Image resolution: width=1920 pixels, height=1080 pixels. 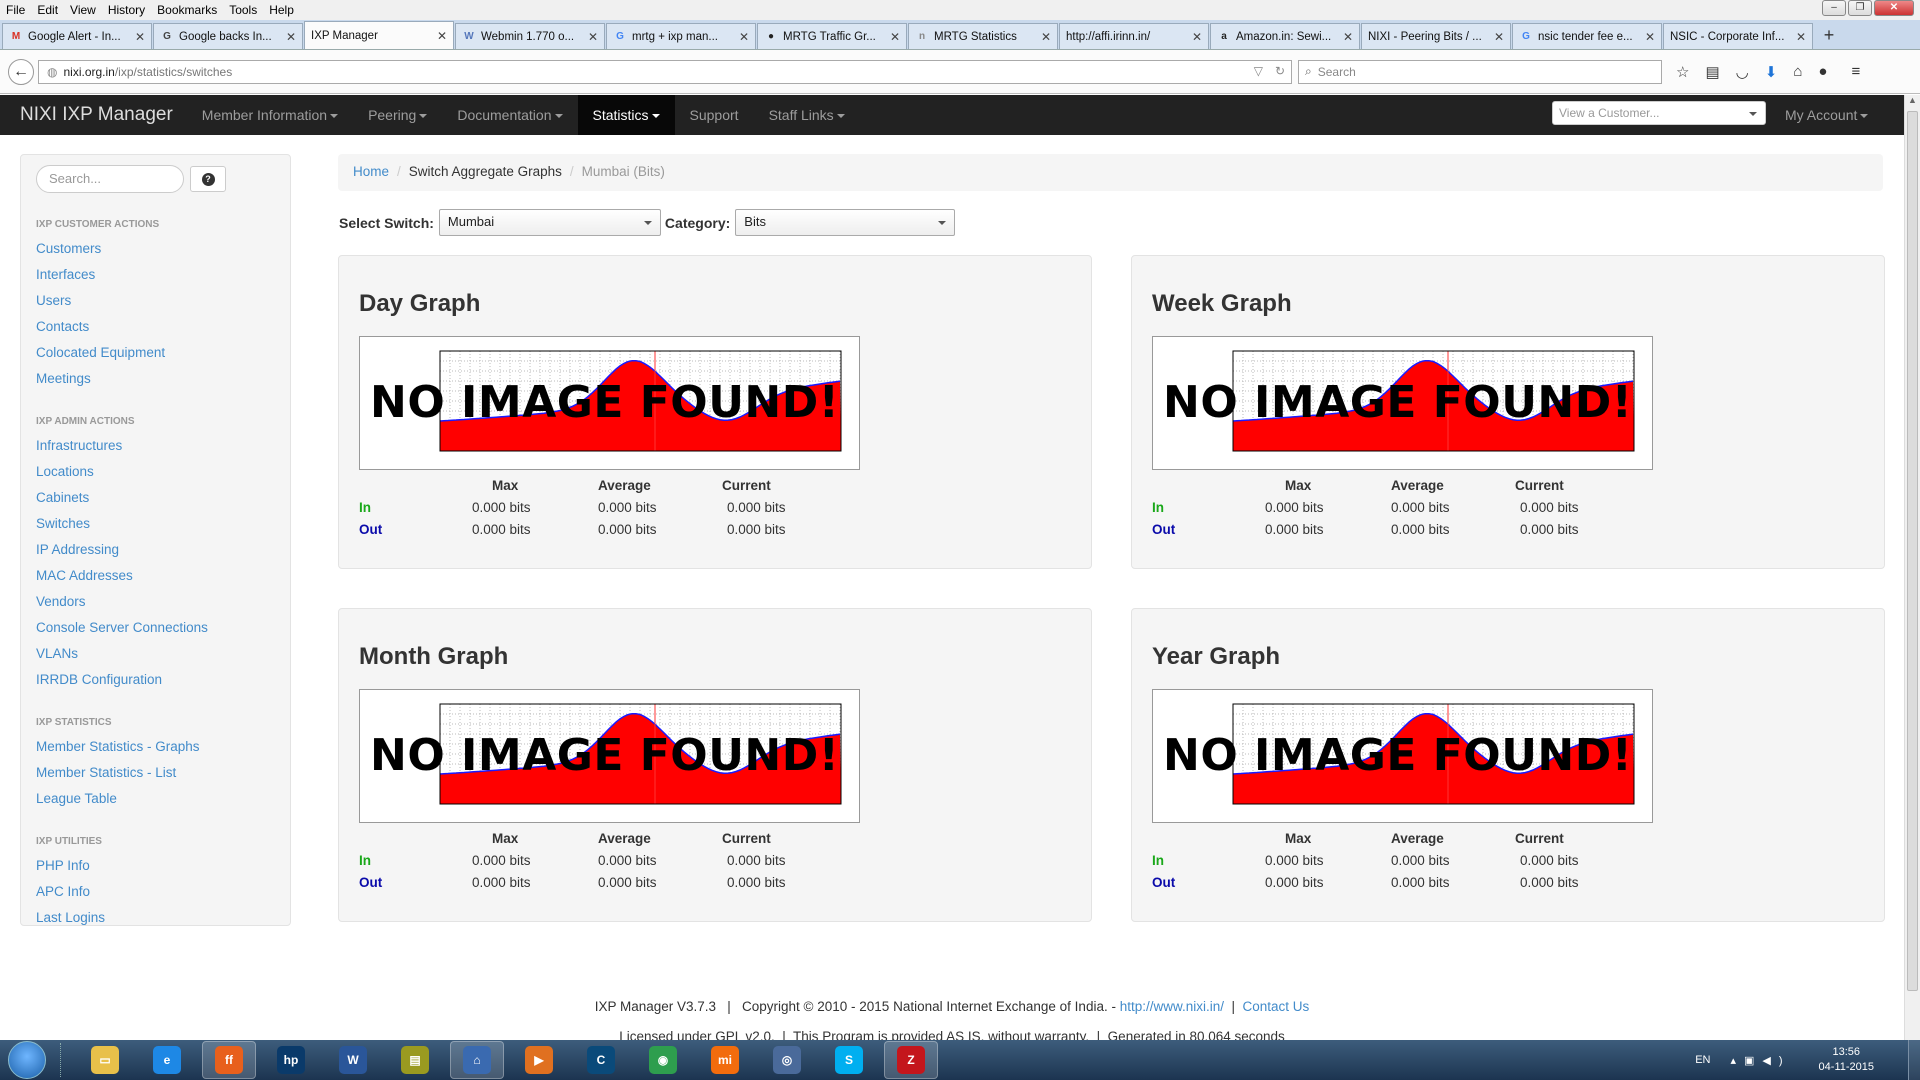 What do you see at coordinates (549, 222) in the screenshot?
I see `switch-select: Mumbai` at bounding box center [549, 222].